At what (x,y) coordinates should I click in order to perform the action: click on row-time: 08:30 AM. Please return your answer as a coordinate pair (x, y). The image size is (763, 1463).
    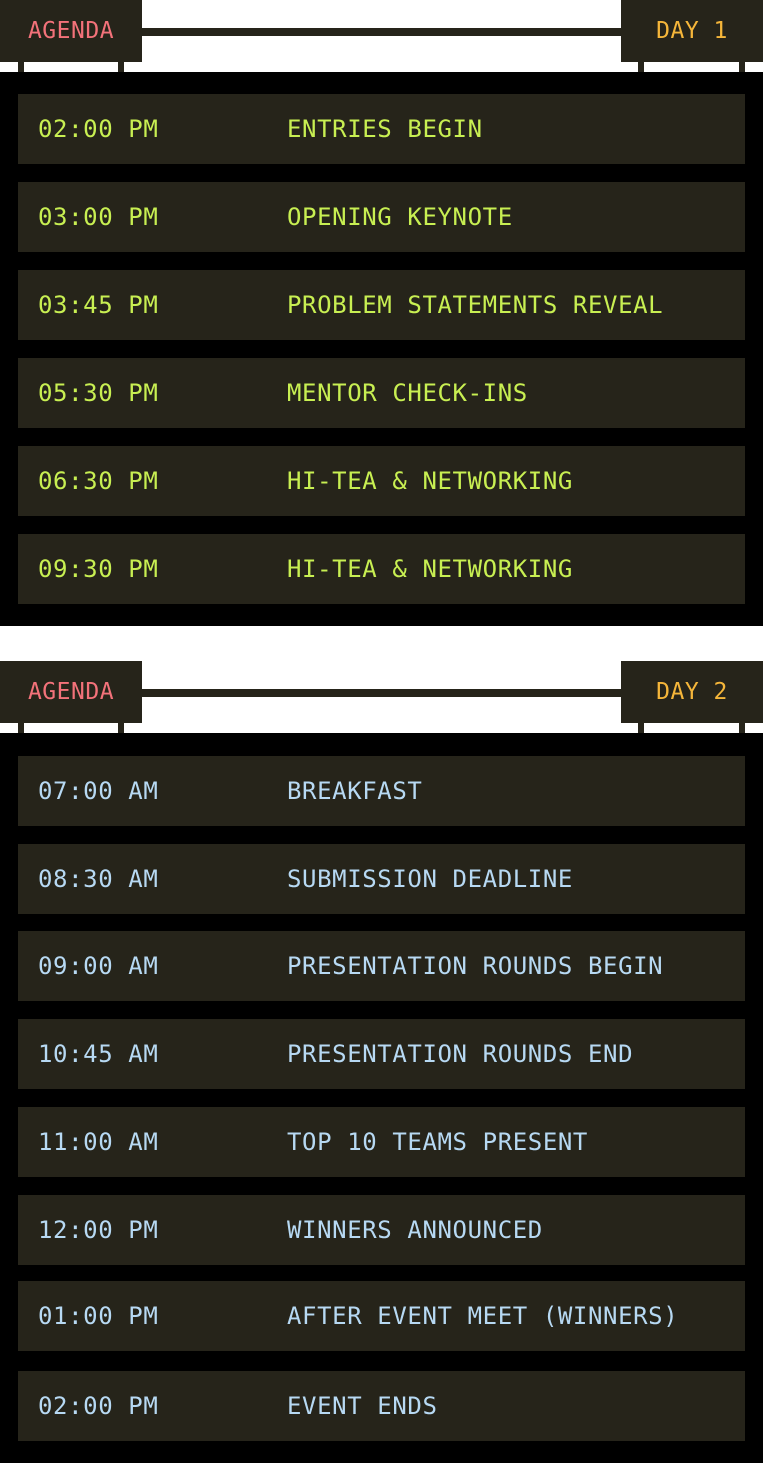
    Looking at the image, I should click on (98, 879).